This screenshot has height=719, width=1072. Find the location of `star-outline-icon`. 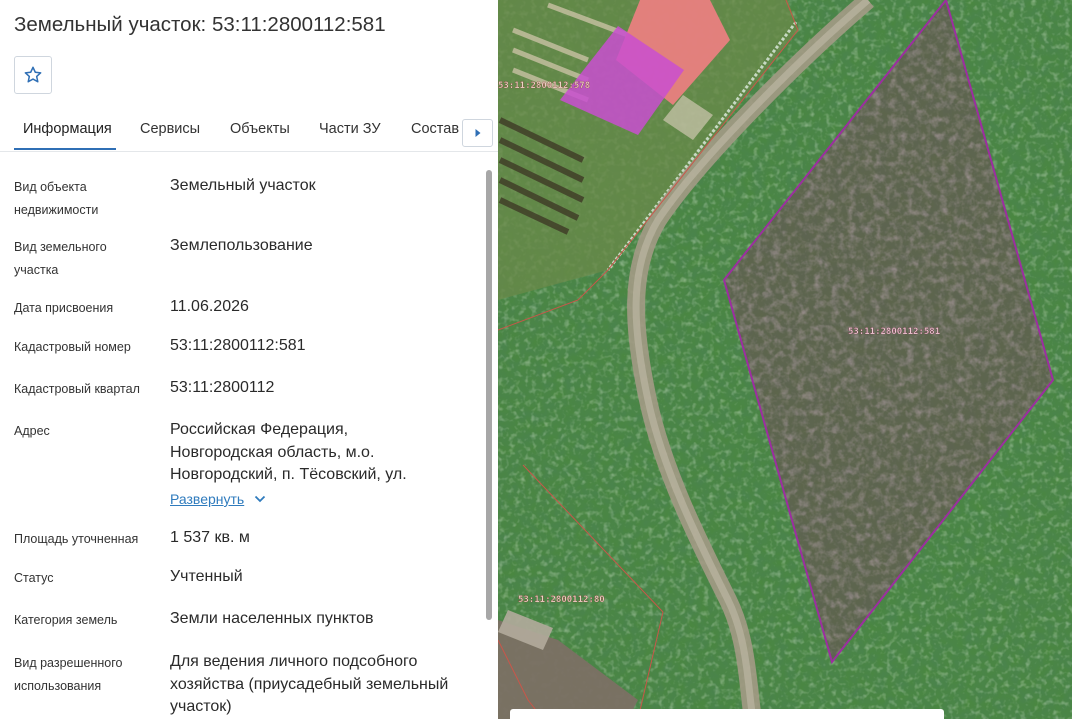

star-outline-icon is located at coordinates (33, 74).